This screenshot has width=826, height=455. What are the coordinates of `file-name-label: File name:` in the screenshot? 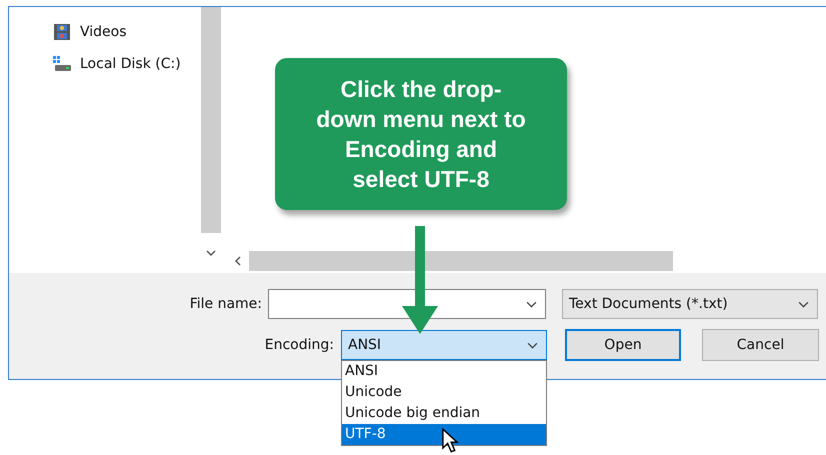 It's located at (225, 304).